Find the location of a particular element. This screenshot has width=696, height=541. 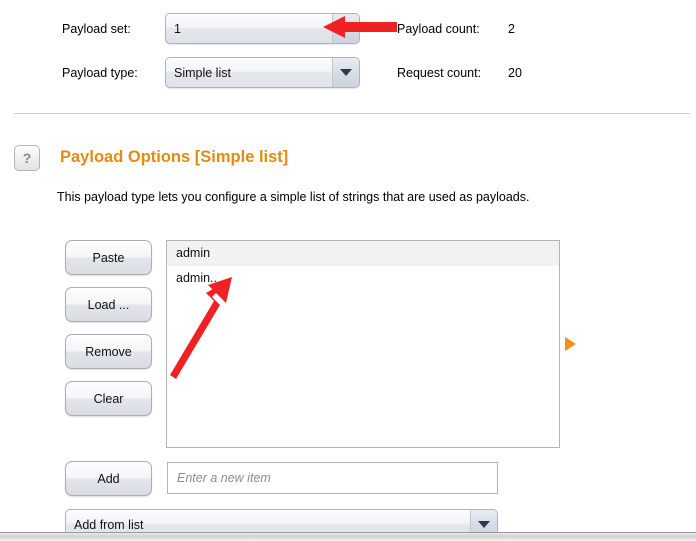

payload-type-combo: Simple list is located at coordinates (262, 72).